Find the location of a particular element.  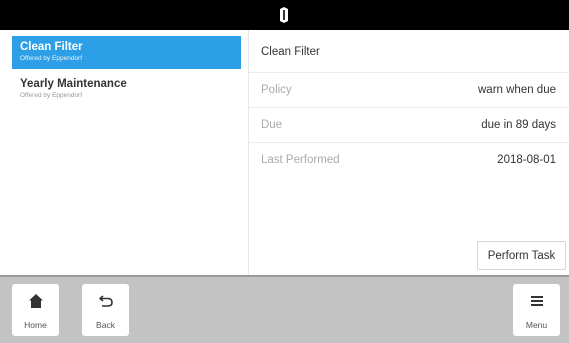

detail-label: Last Performed is located at coordinates (300, 160).